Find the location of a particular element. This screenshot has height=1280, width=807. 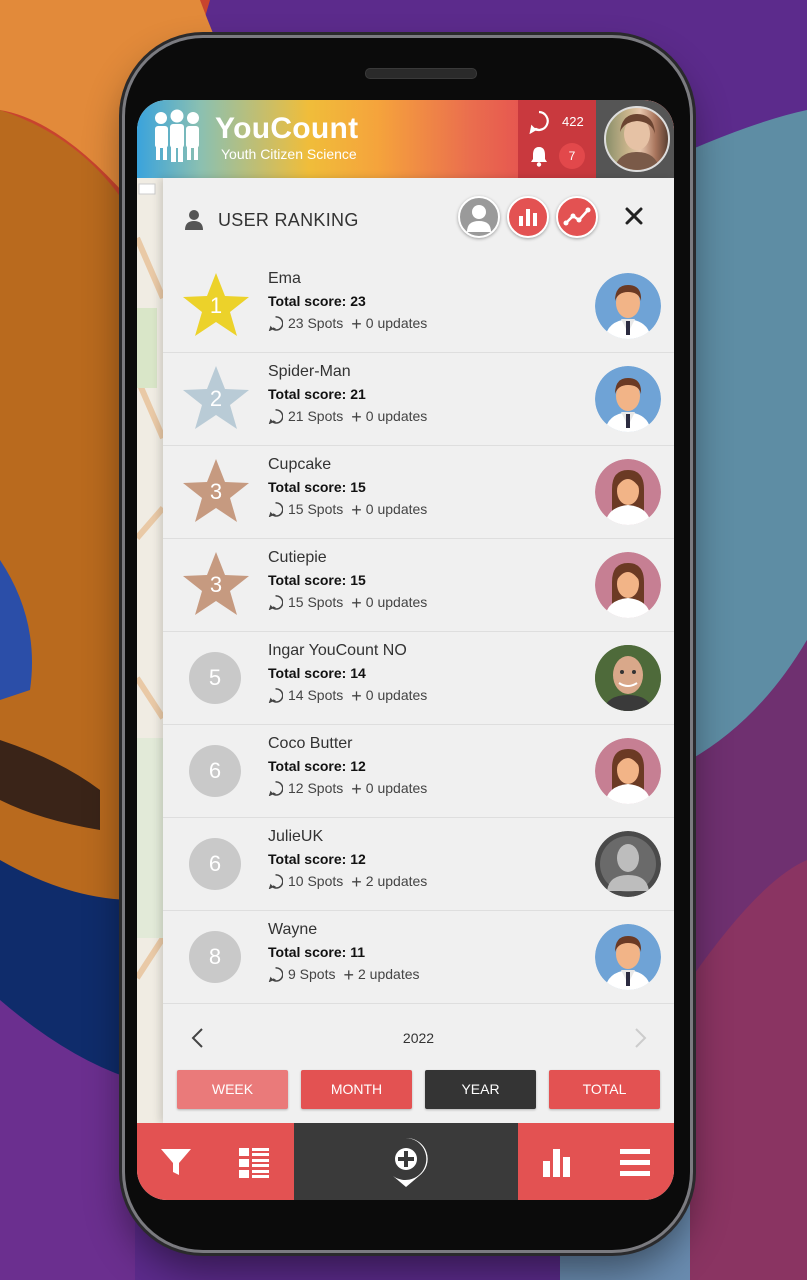

tab-year: YEAR is located at coordinates (480, 1089).